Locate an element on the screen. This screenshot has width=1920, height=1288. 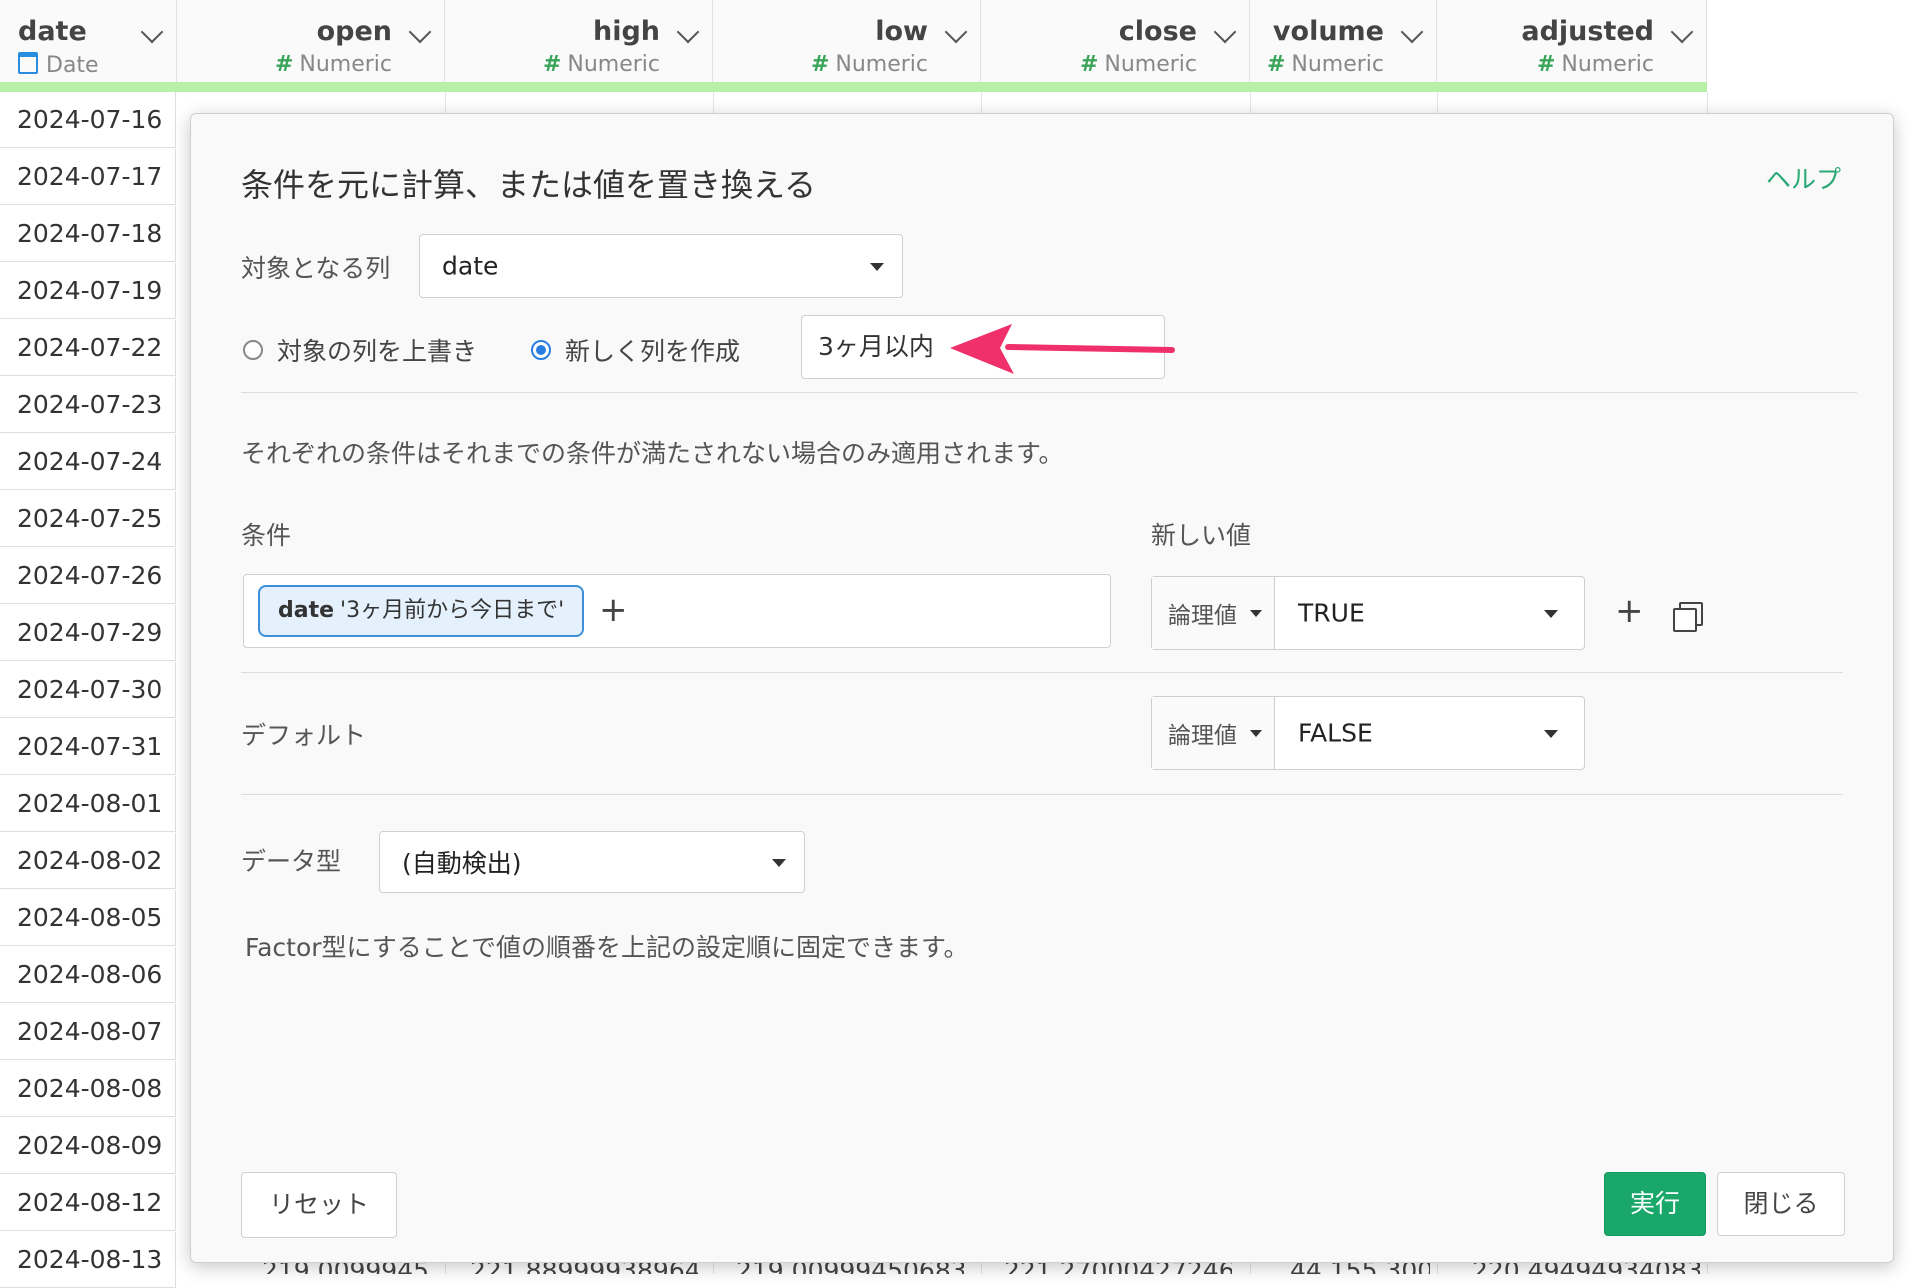
date-cell: 2024-07-31 is located at coordinates (88, 747).